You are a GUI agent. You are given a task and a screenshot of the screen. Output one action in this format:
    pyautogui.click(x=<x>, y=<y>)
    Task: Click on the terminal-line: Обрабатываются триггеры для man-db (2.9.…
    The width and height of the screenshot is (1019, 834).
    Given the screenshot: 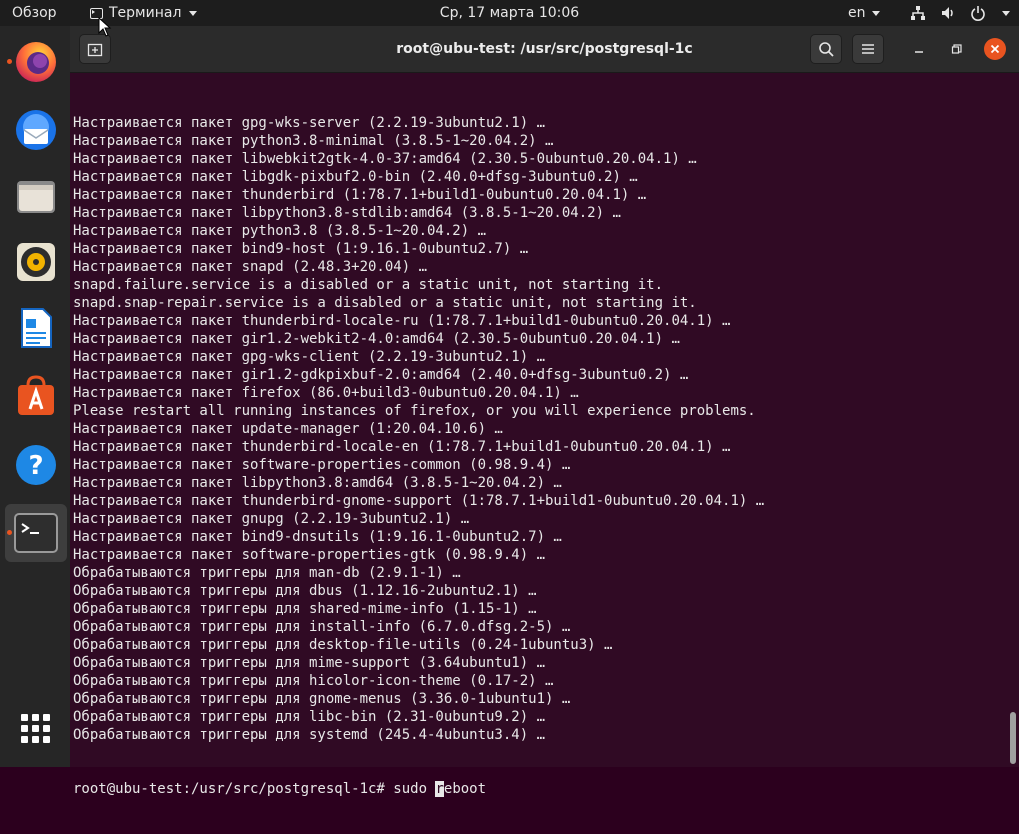 What is the action you would take?
    pyautogui.click(x=267, y=573)
    